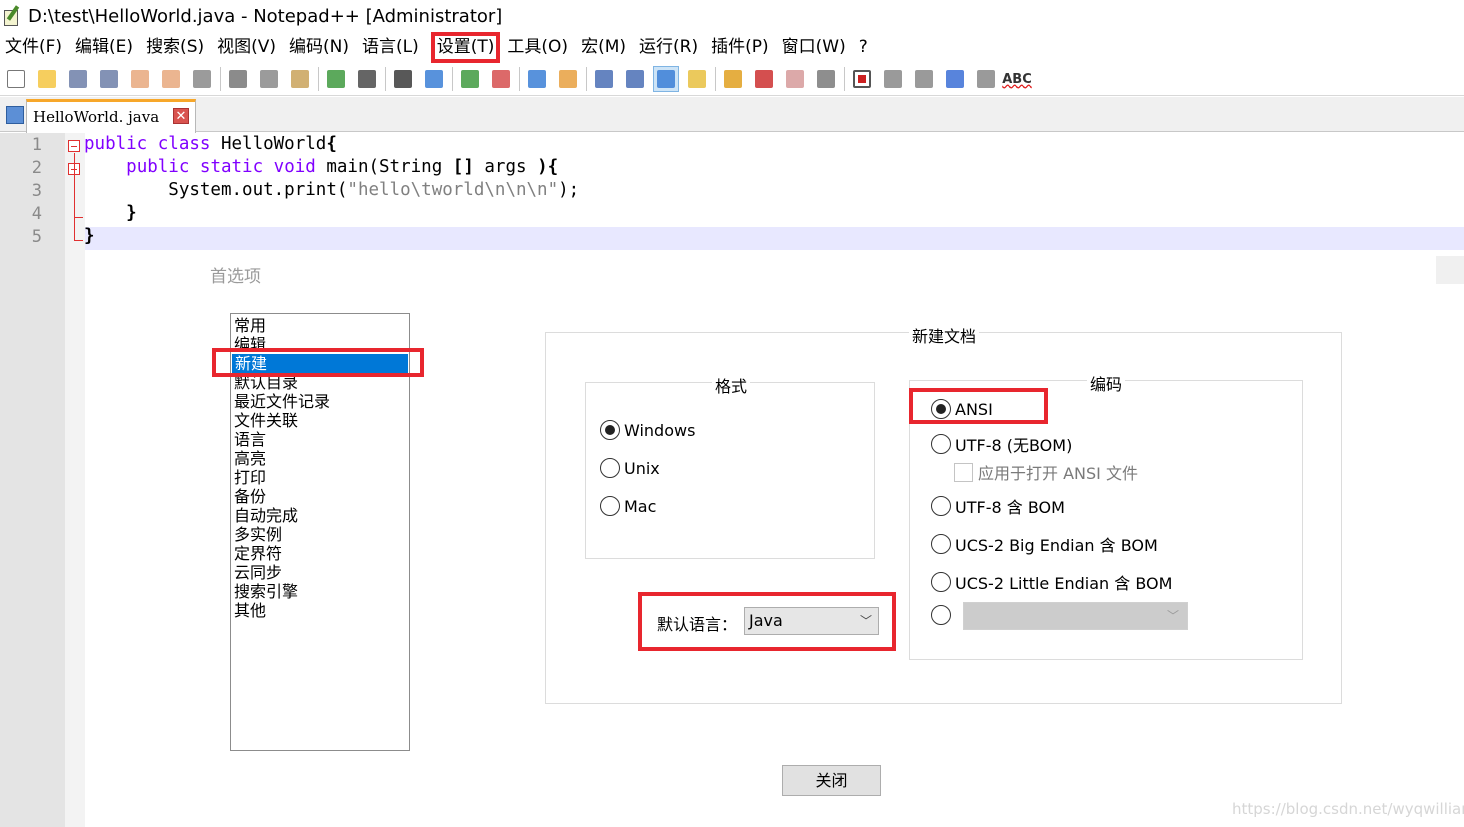  What do you see at coordinates (181, 116) in the screenshot?
I see `tab-close-icon: ✕` at bounding box center [181, 116].